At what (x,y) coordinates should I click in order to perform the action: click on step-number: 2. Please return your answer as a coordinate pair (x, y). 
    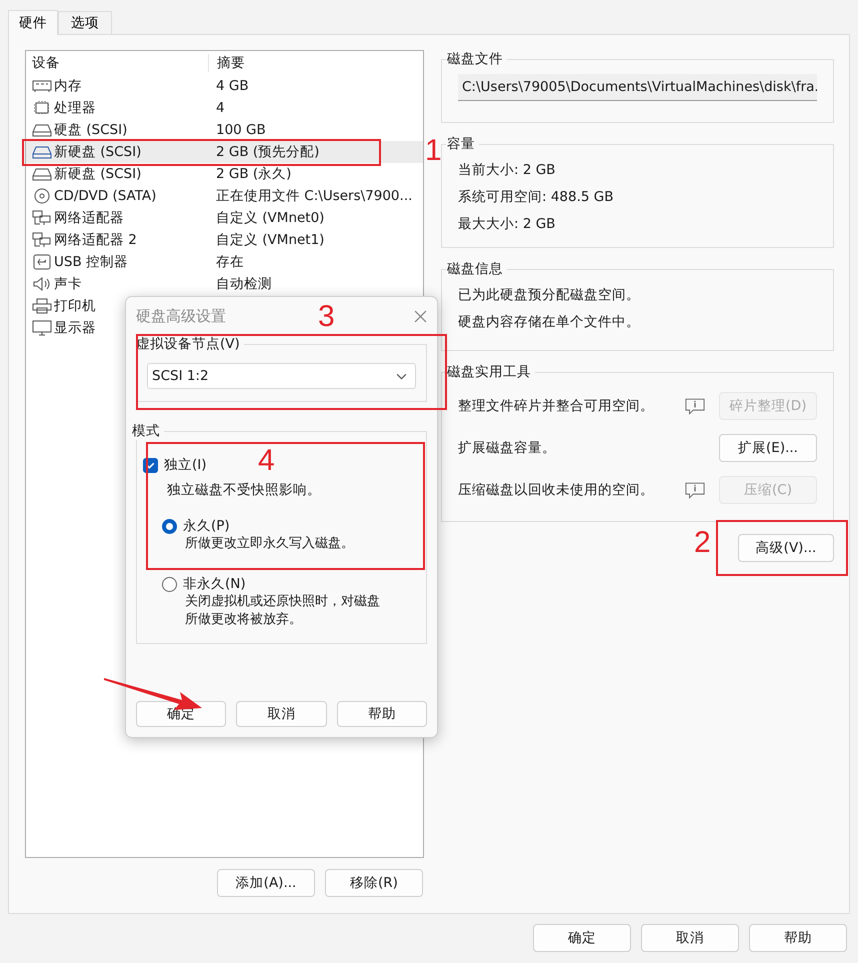
    Looking at the image, I should click on (702, 543).